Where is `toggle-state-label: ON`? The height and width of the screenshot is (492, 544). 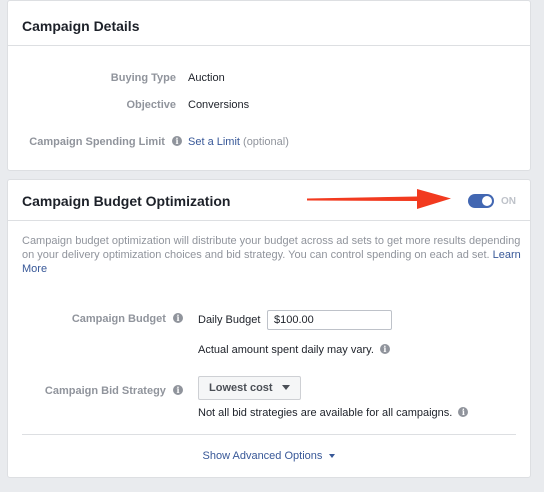 toggle-state-label: ON is located at coordinates (508, 201).